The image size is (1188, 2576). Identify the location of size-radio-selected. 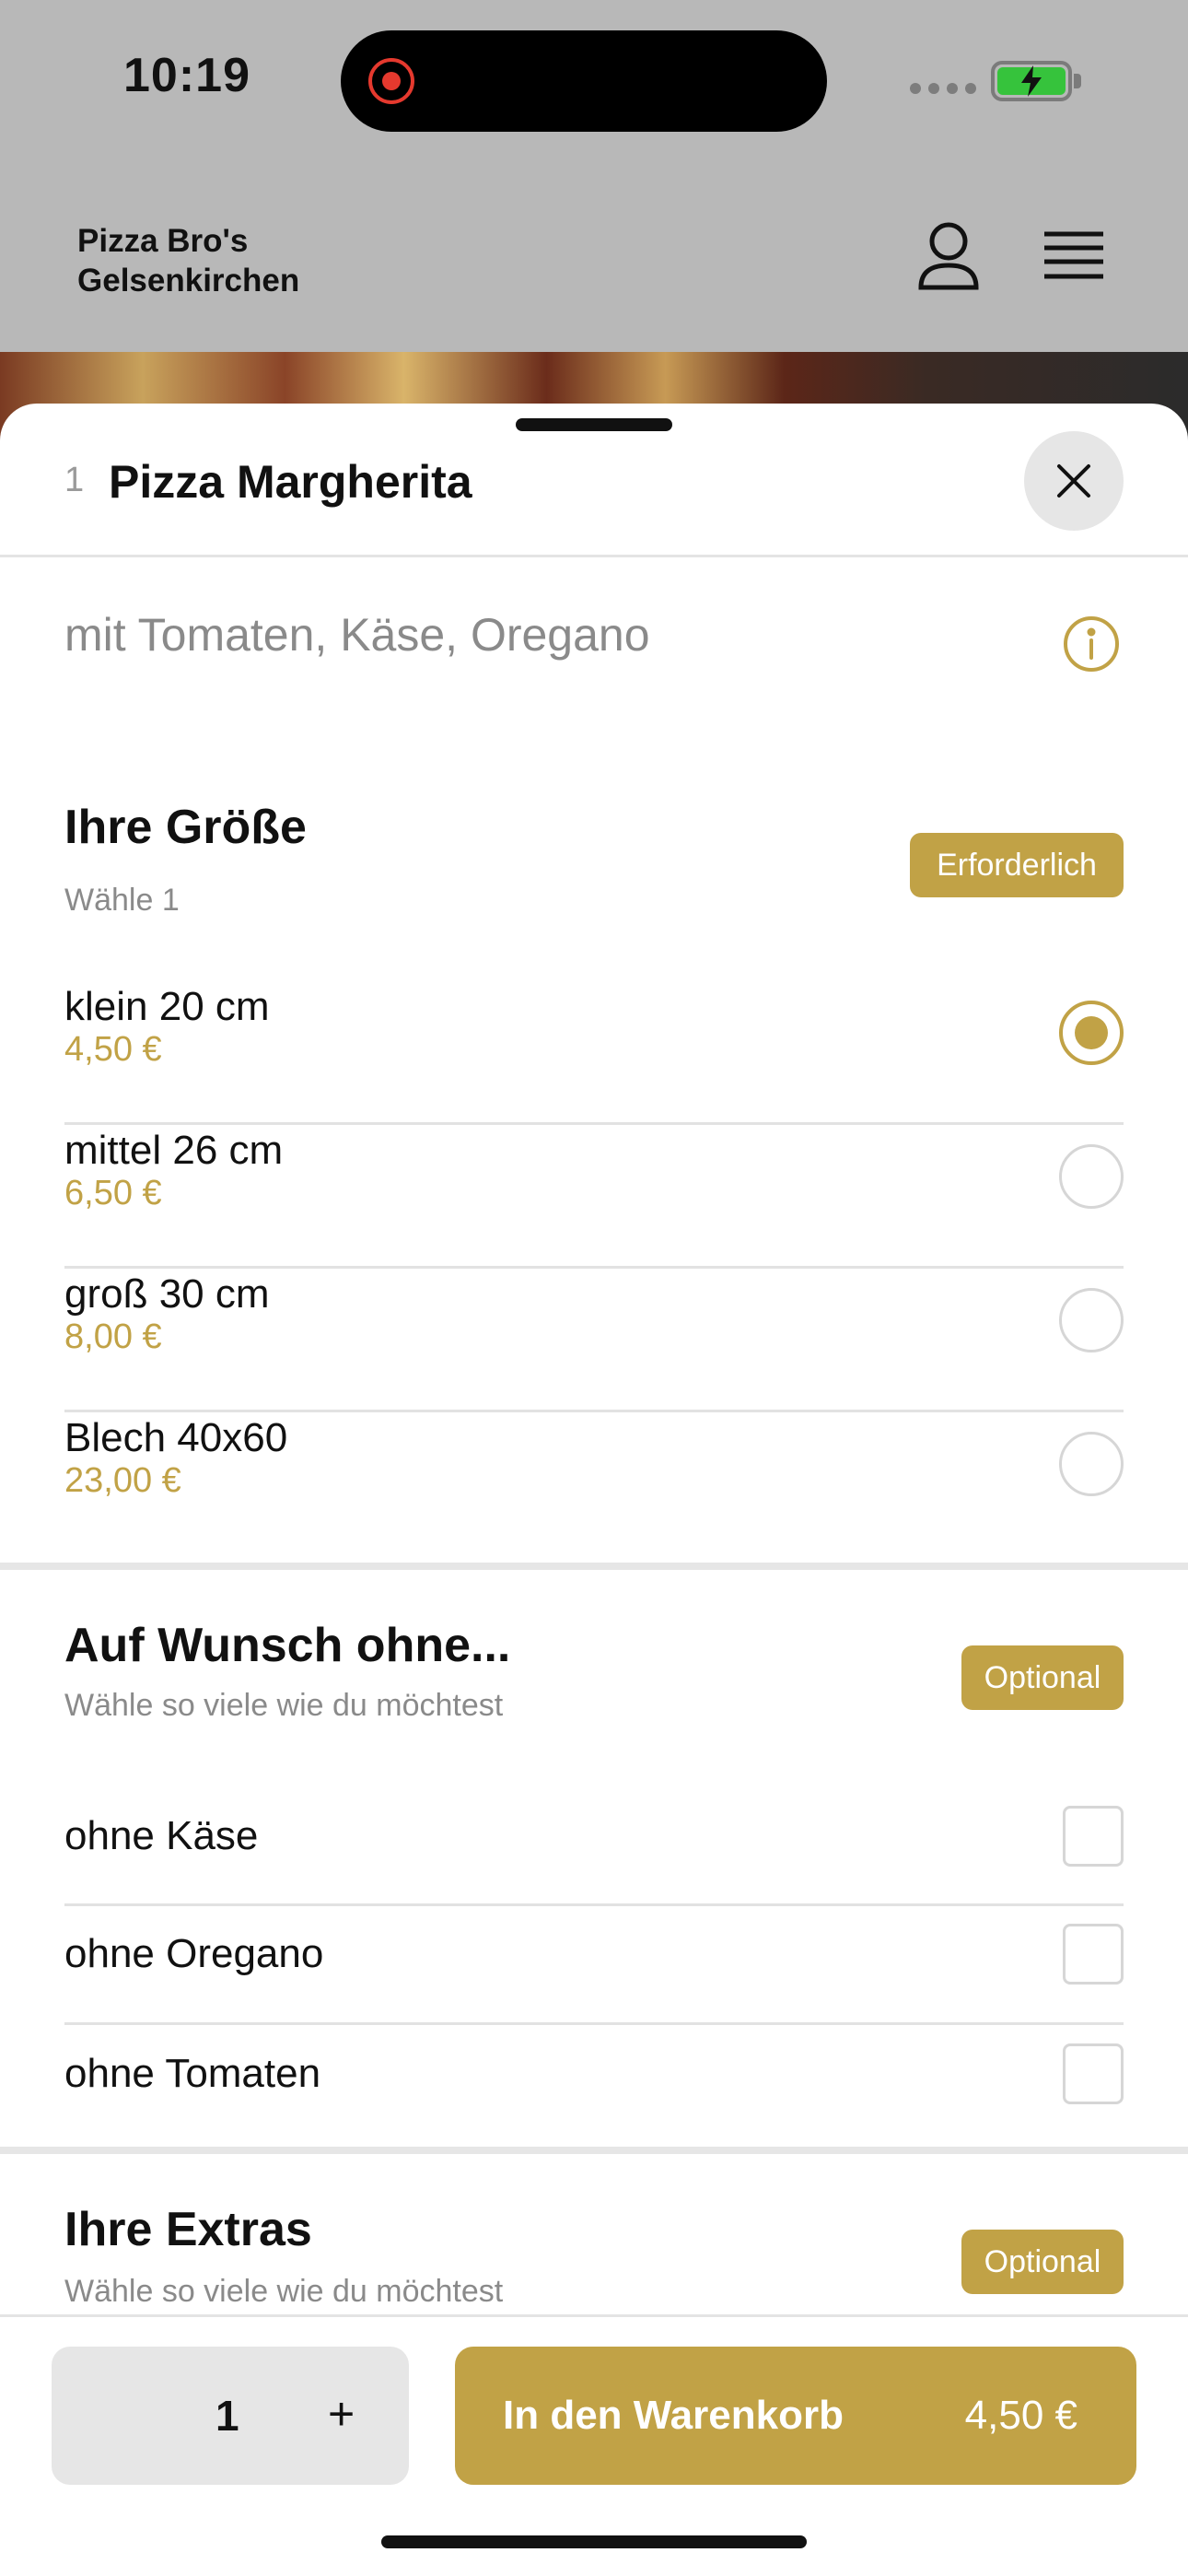
(1091, 1033).